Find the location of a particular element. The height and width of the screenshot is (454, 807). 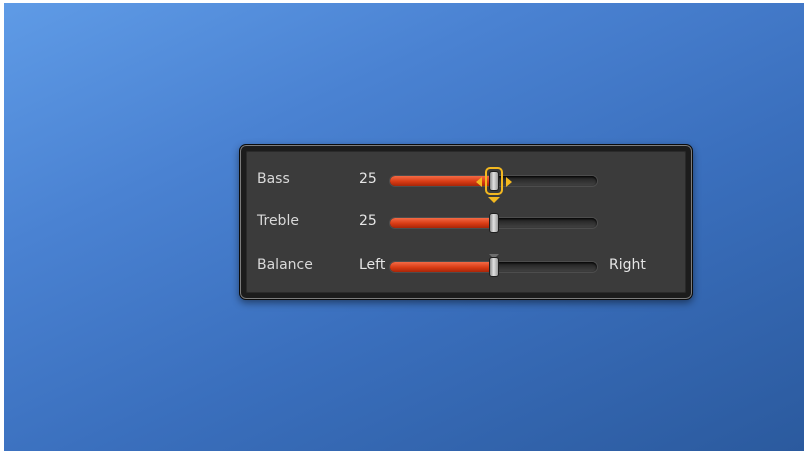

balance-slider-fill is located at coordinates (442, 267).